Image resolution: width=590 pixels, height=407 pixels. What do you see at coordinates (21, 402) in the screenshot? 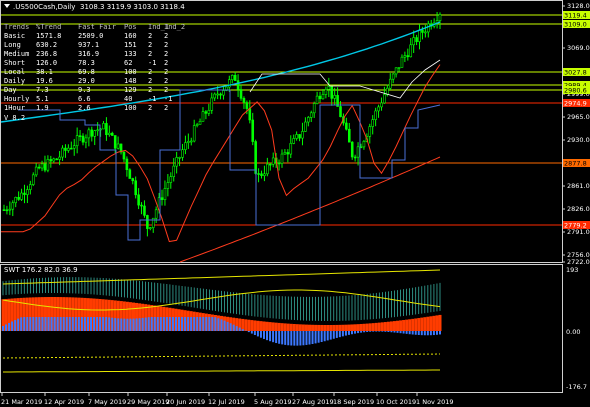
I see `time-label: 21 Mar 2019` at bounding box center [21, 402].